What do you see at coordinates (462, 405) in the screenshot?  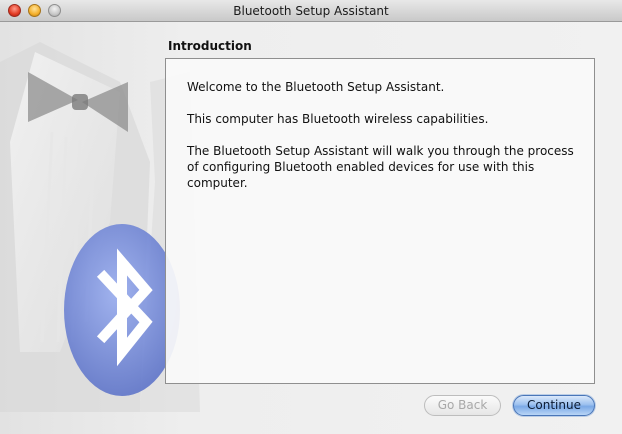 I see `go-back-button: Go Back` at bounding box center [462, 405].